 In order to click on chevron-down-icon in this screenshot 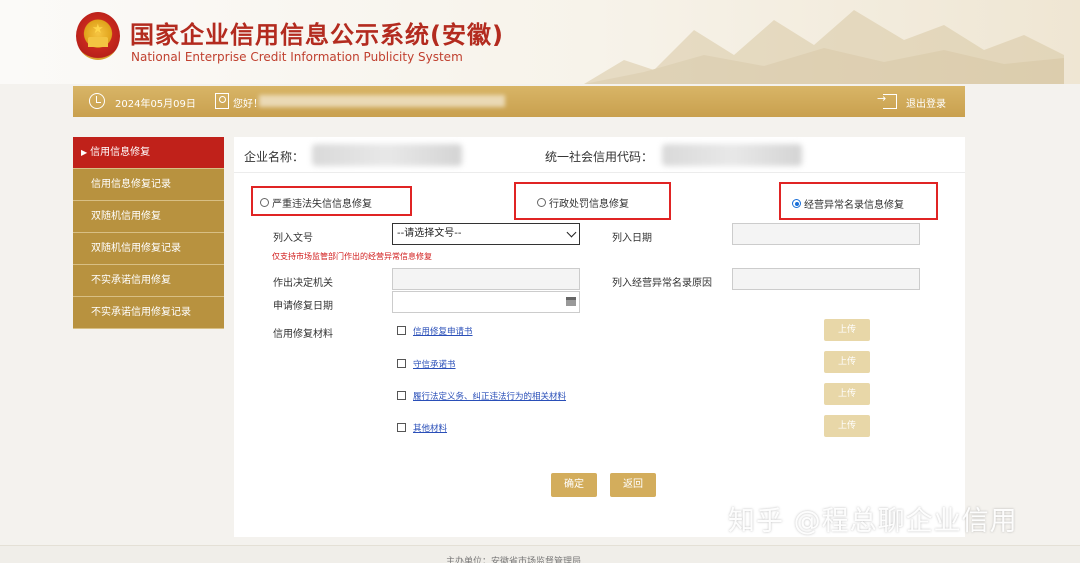, I will do `click(571, 232)`.